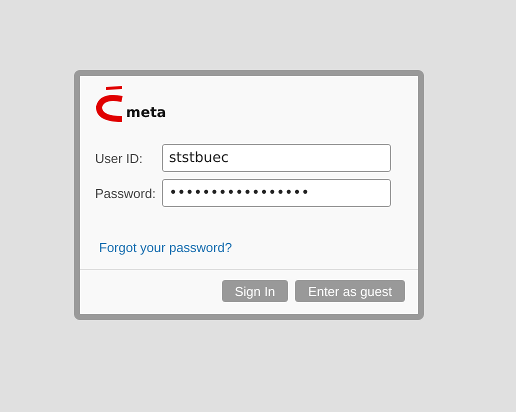  Describe the element at coordinates (255, 291) in the screenshot. I see `sign-in-button: Sign In` at that location.